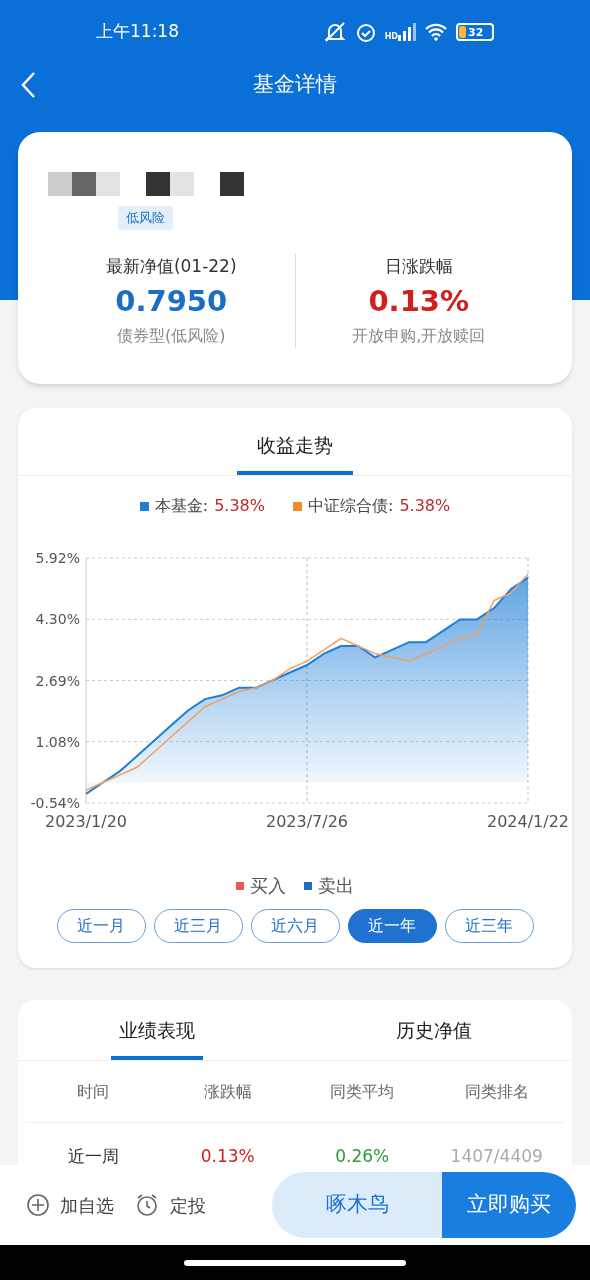  I want to click on stat-value: 0.7950, so click(171, 301).